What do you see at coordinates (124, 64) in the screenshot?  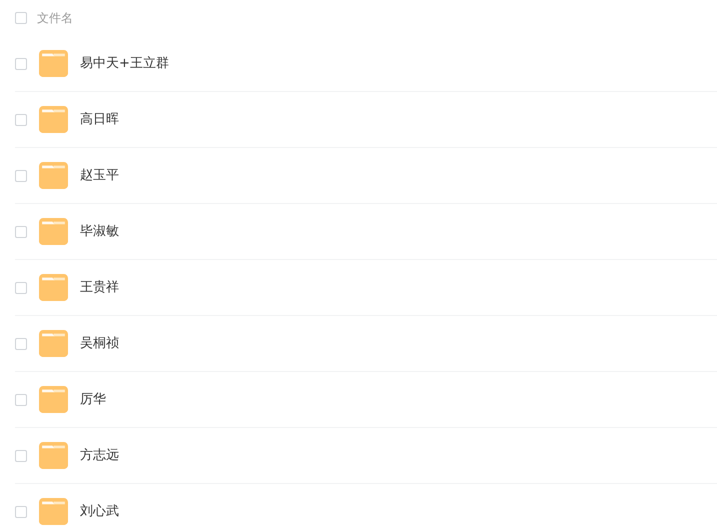 I see `folder-name: 易中天+王立群` at bounding box center [124, 64].